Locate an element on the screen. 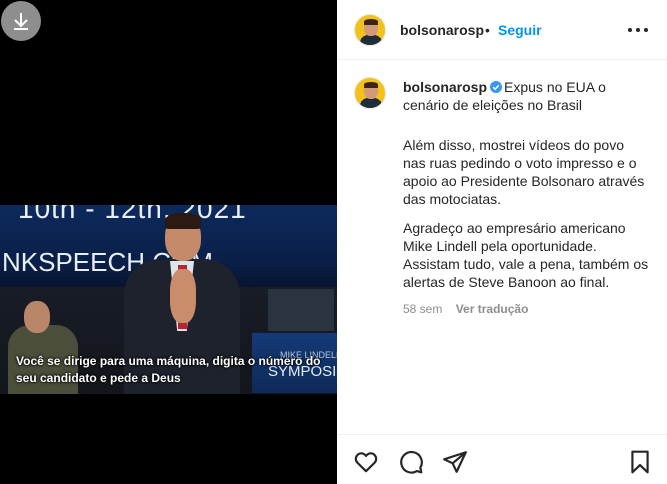 Image resolution: width=667 pixels, height=484 pixels. stage-monitor is located at coordinates (301, 310).